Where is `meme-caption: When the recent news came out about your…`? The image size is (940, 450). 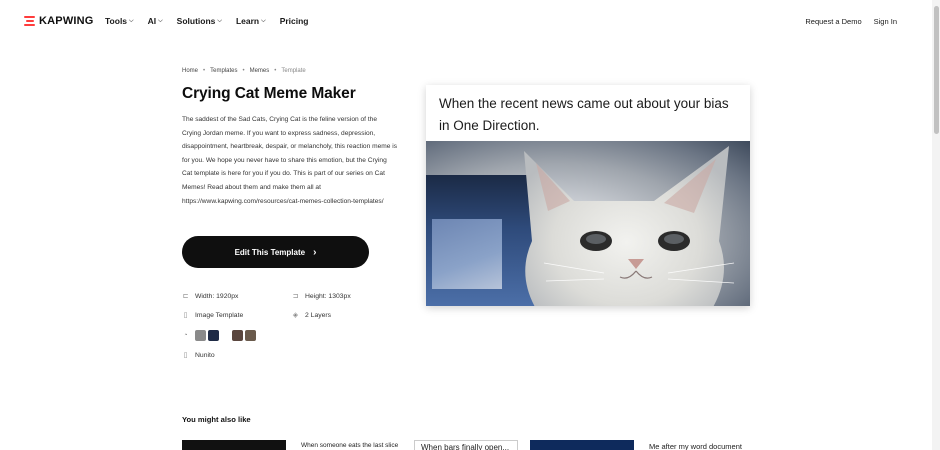 meme-caption: When the recent news came out about your… is located at coordinates (584, 114).